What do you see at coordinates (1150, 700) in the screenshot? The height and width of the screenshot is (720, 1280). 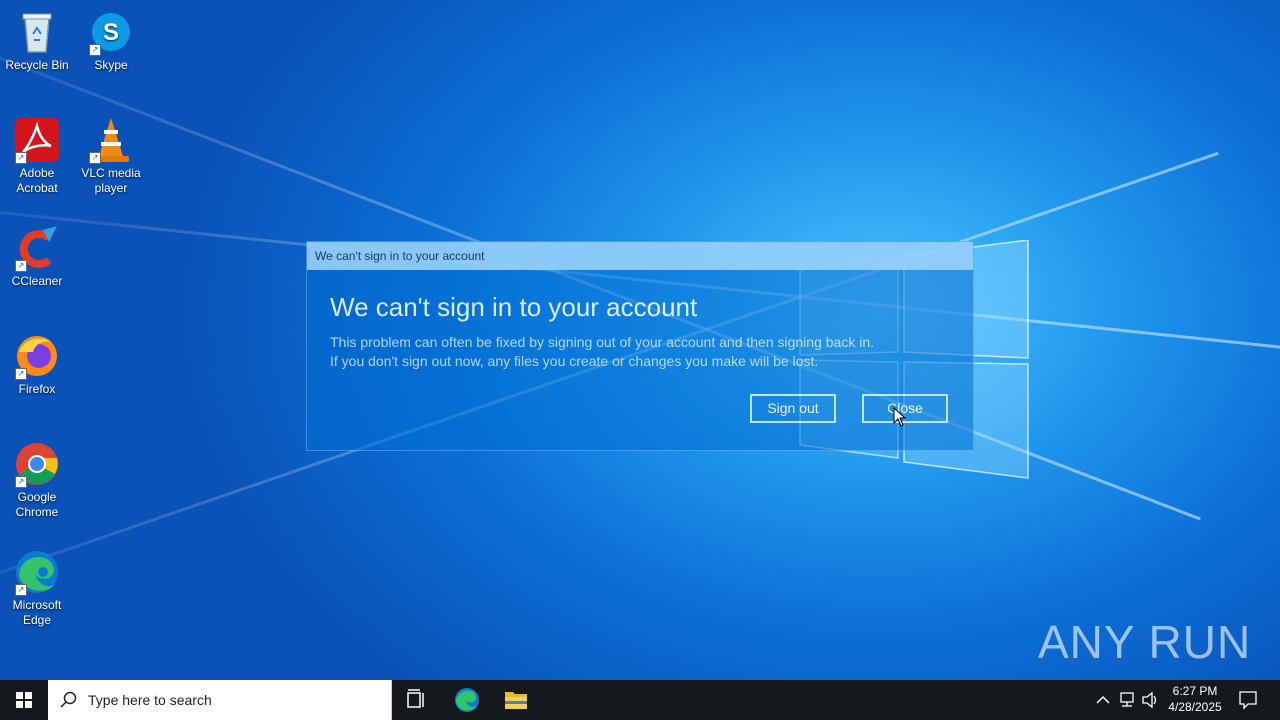 I see `volume-icon` at bounding box center [1150, 700].